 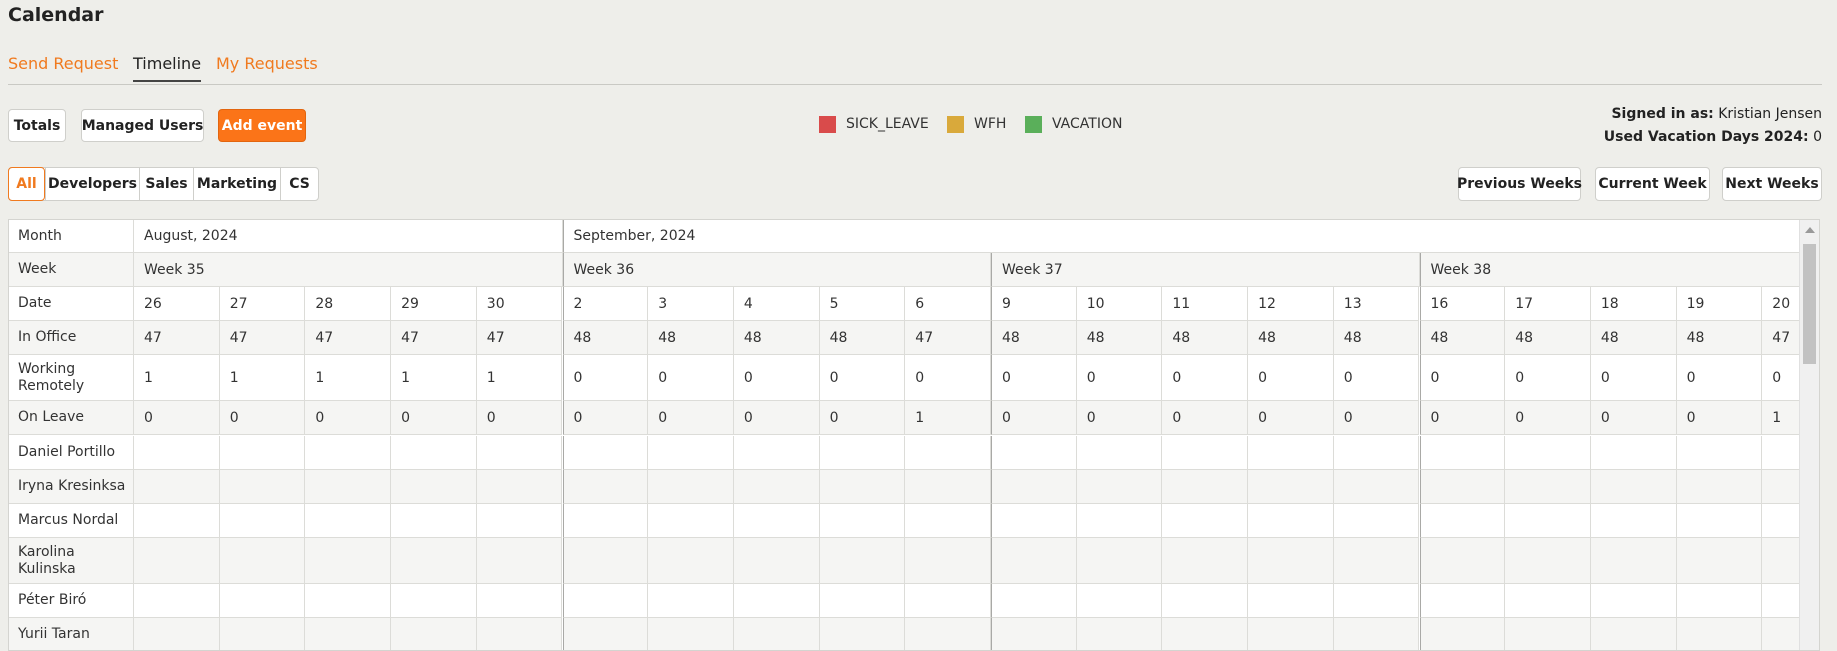 I want to click on vertical-scrollbar, so click(x=1809, y=435).